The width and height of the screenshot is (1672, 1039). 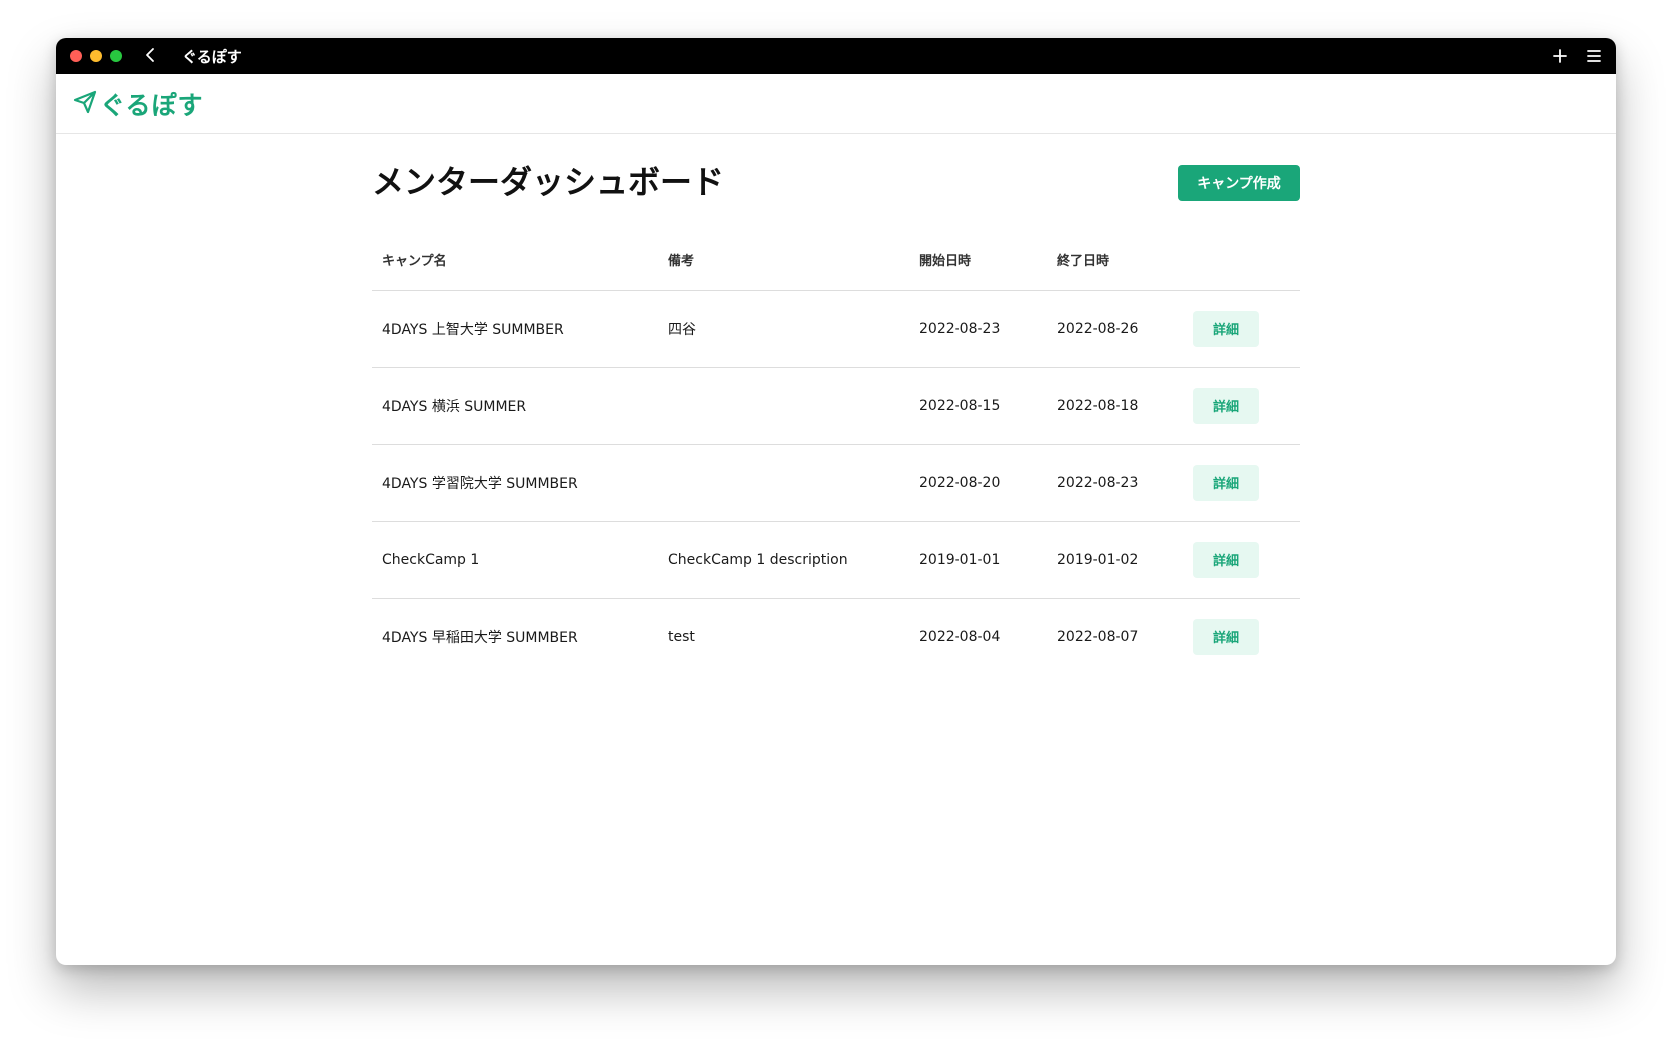 I want to click on camp-name-cell: 4DAYS 上智大学 SUMMBER, so click(x=515, y=329).